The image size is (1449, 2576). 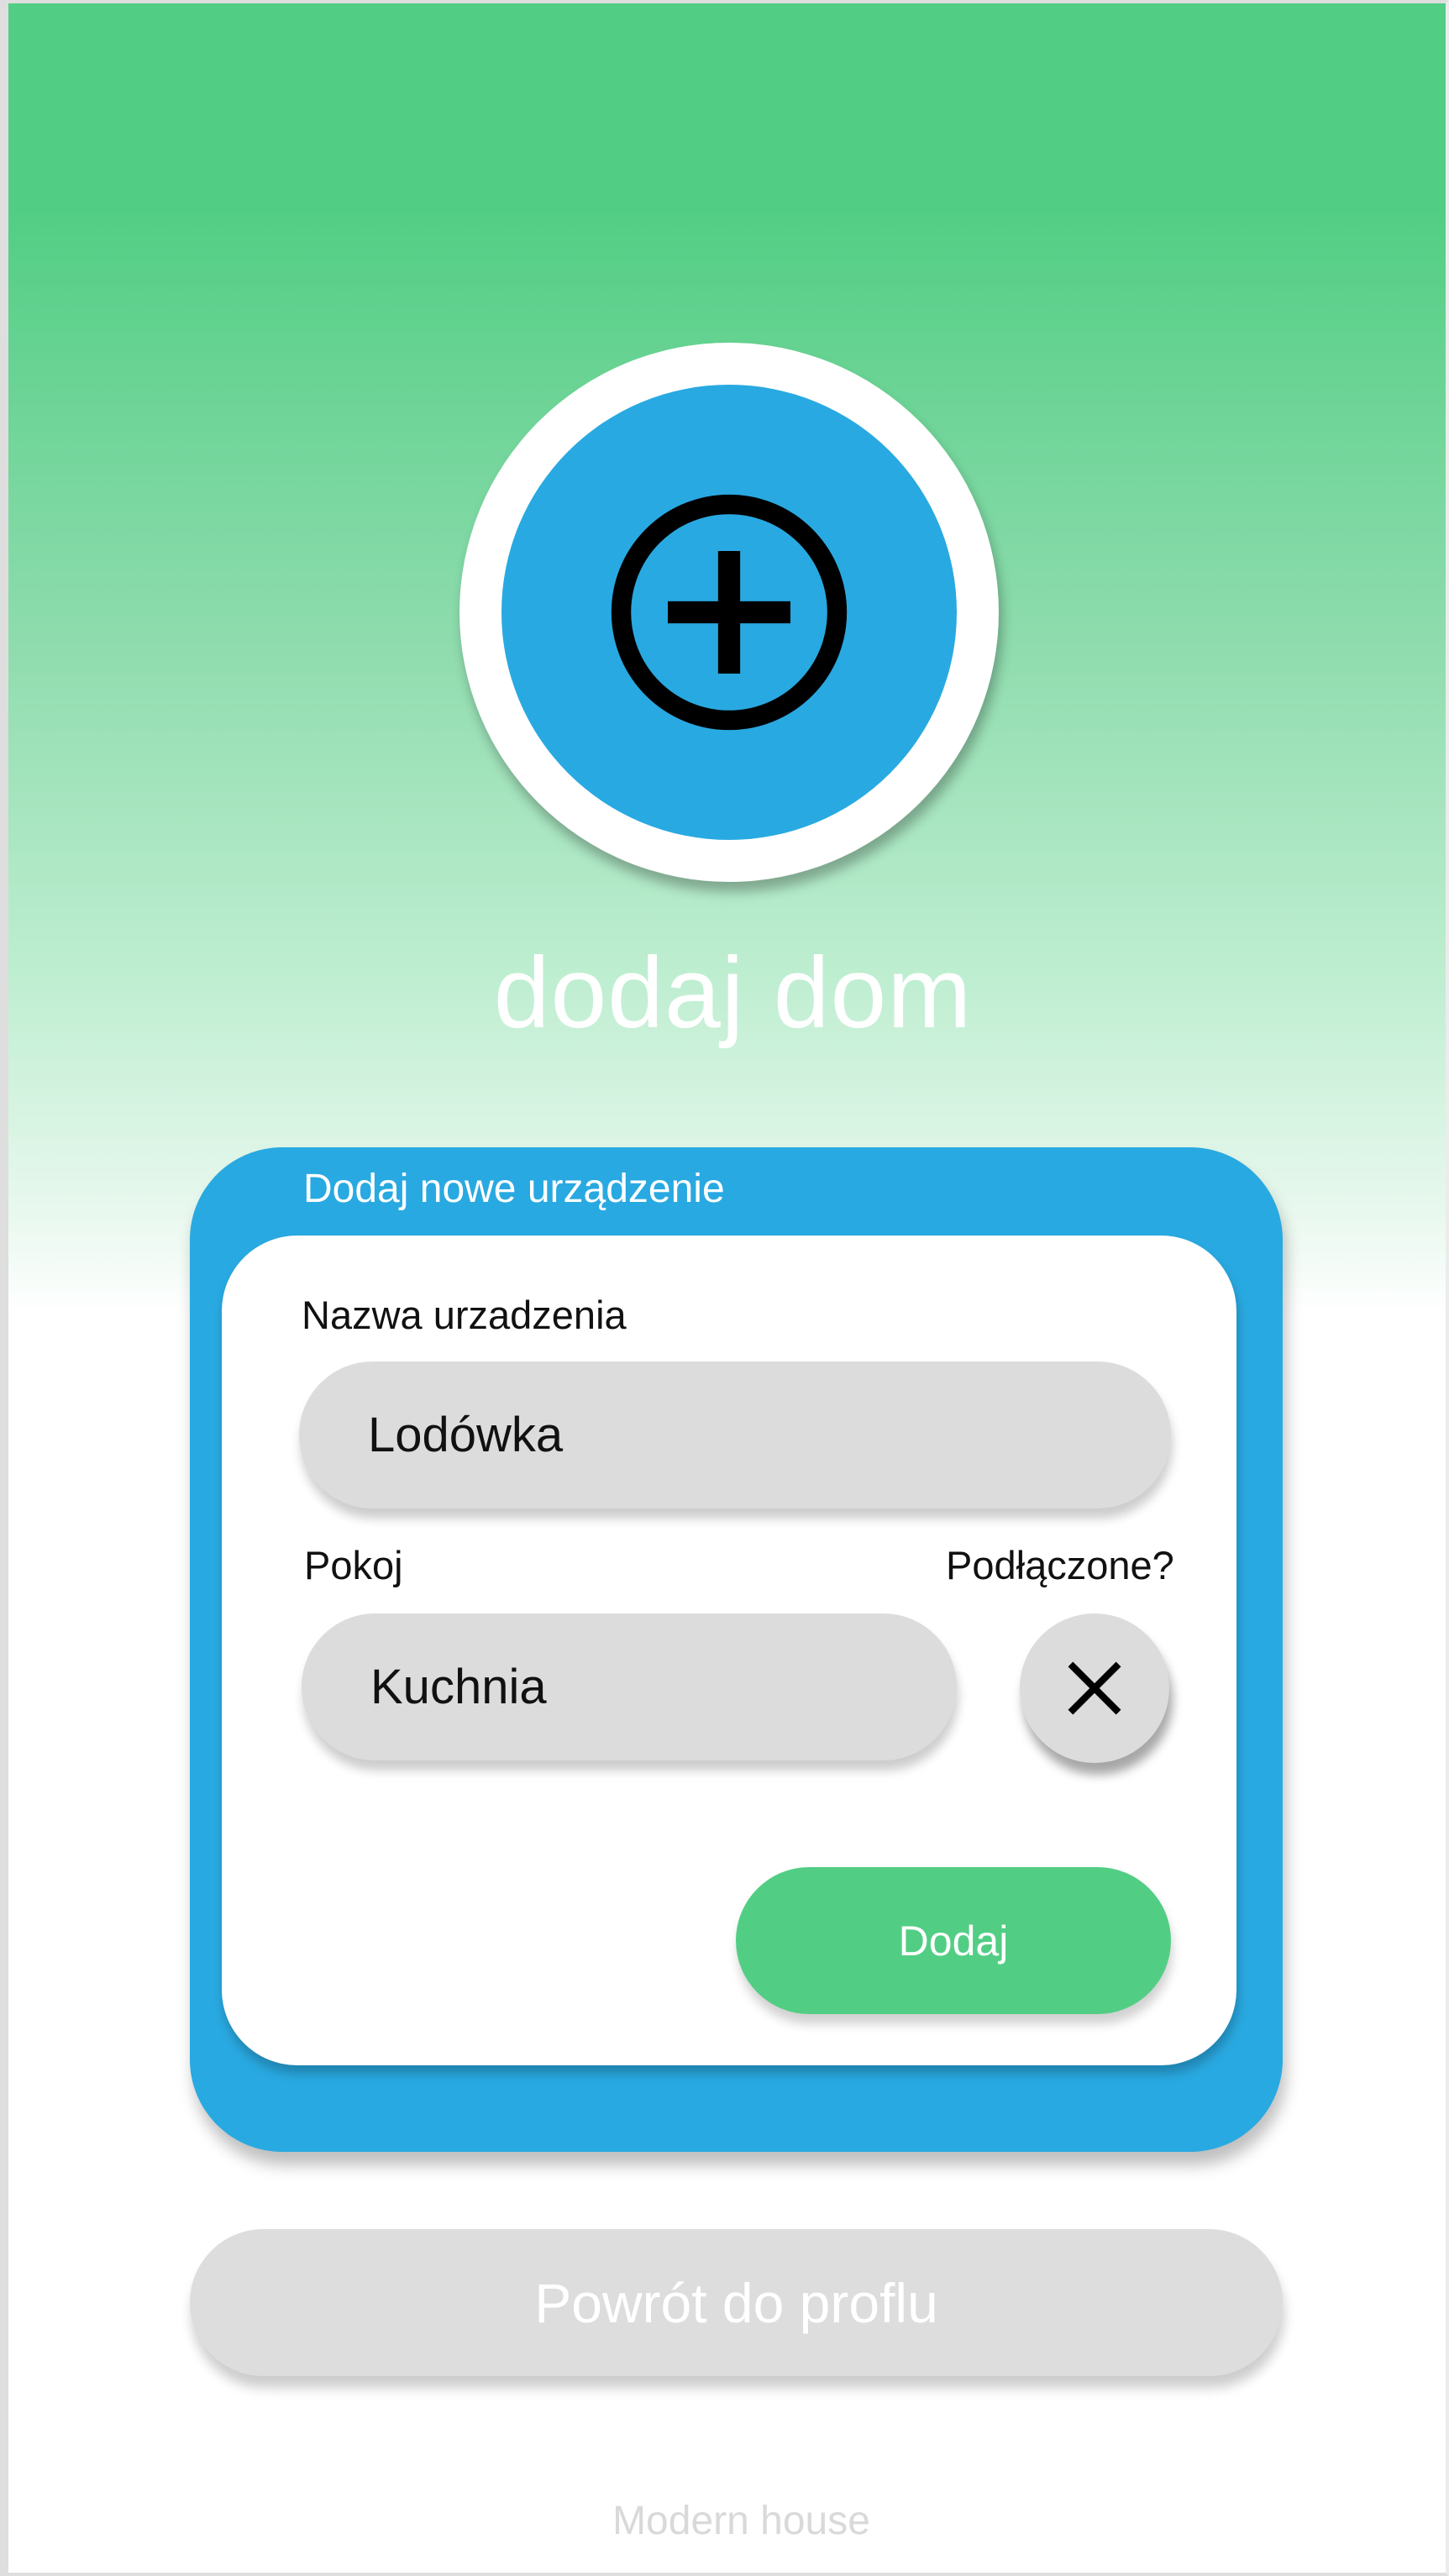 I want to click on connected-toggle-button, so click(x=1094, y=1688).